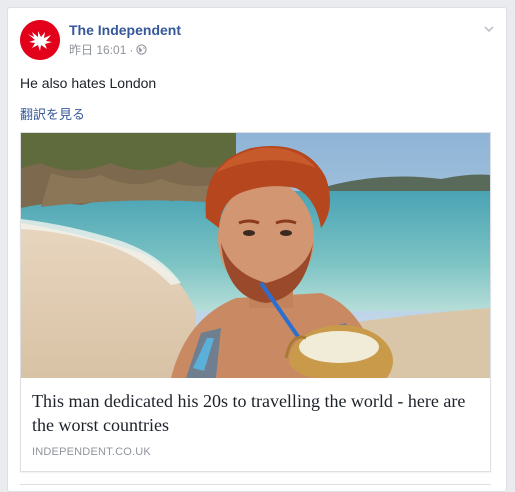 The width and height of the screenshot is (515, 492). I want to click on link-domain: INDEPENDENT.CO.UK, so click(91, 452).